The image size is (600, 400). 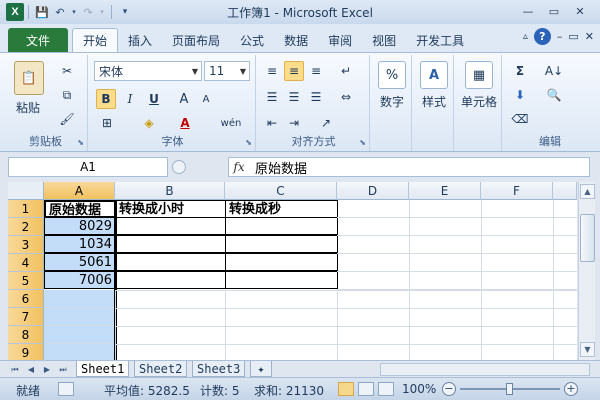 What do you see at coordinates (125, 12) in the screenshot?
I see `customize-qat-icon: ▾` at bounding box center [125, 12].